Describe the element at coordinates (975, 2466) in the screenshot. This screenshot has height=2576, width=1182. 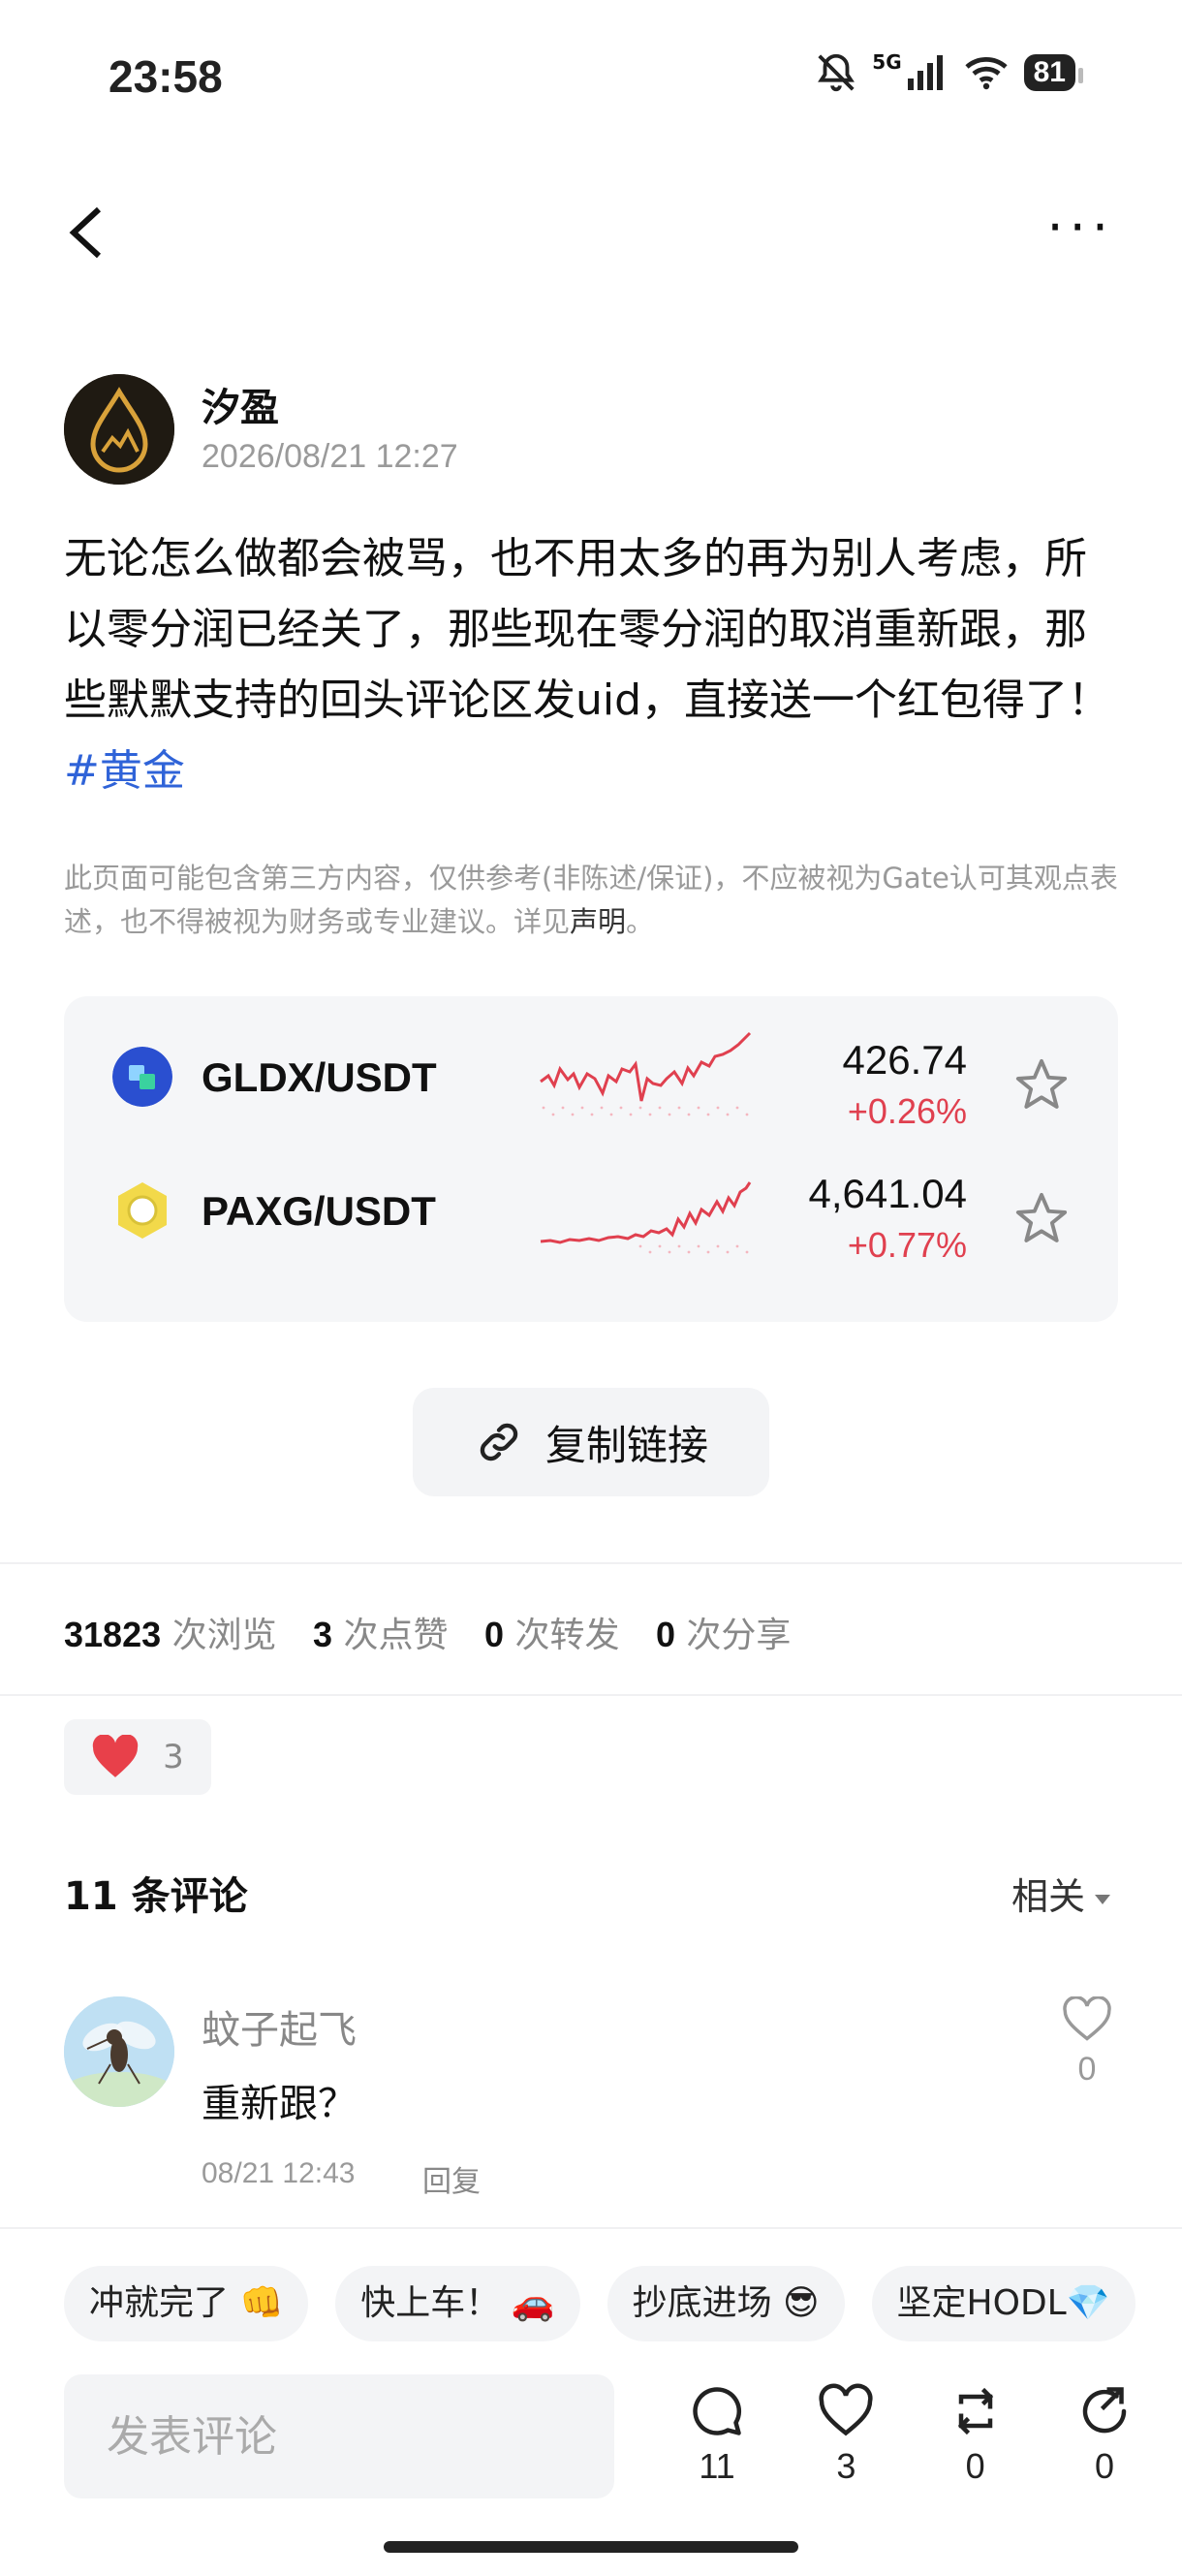
I see `repost-count: 0` at that location.